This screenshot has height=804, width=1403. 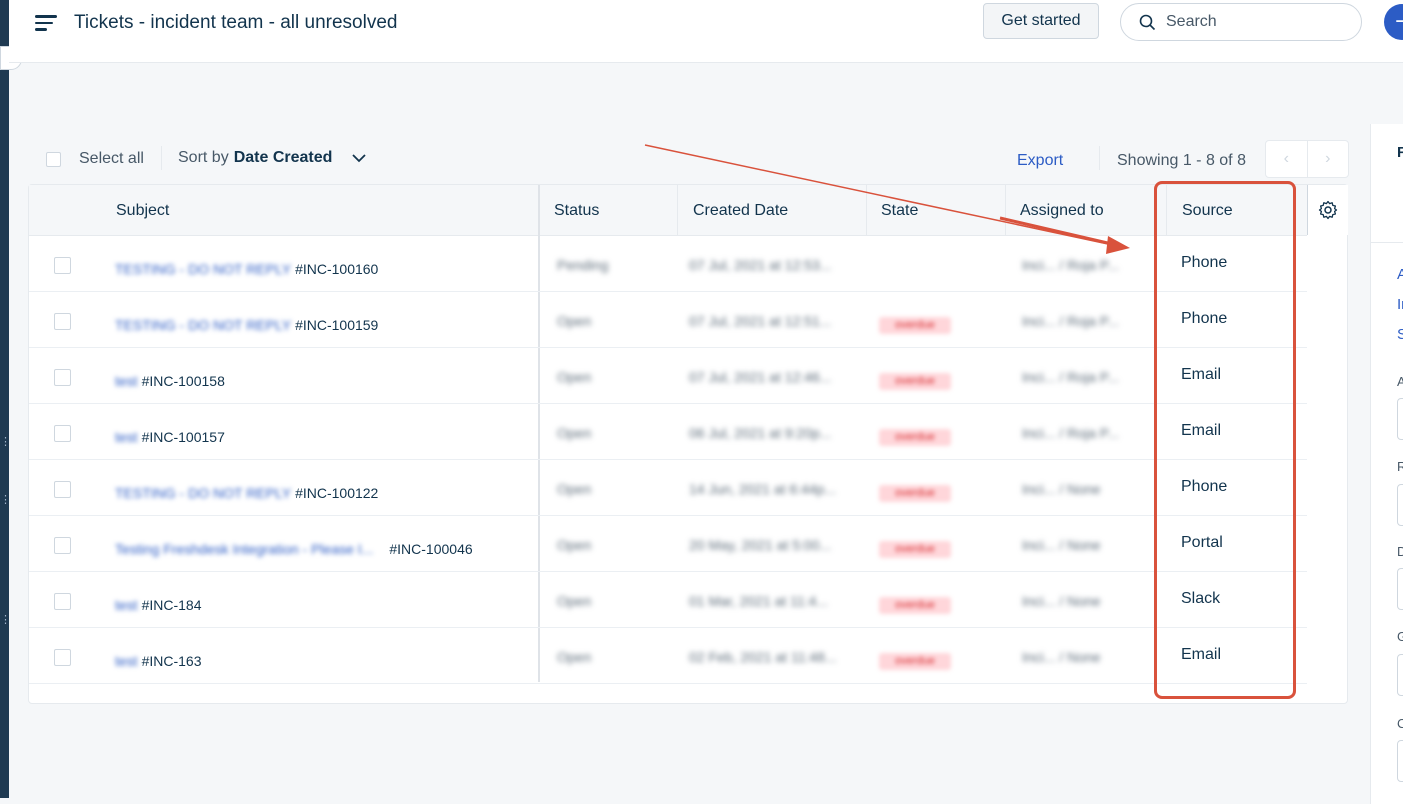 I want to click on pagination-controls: ‹ ›, so click(x=1307, y=159).